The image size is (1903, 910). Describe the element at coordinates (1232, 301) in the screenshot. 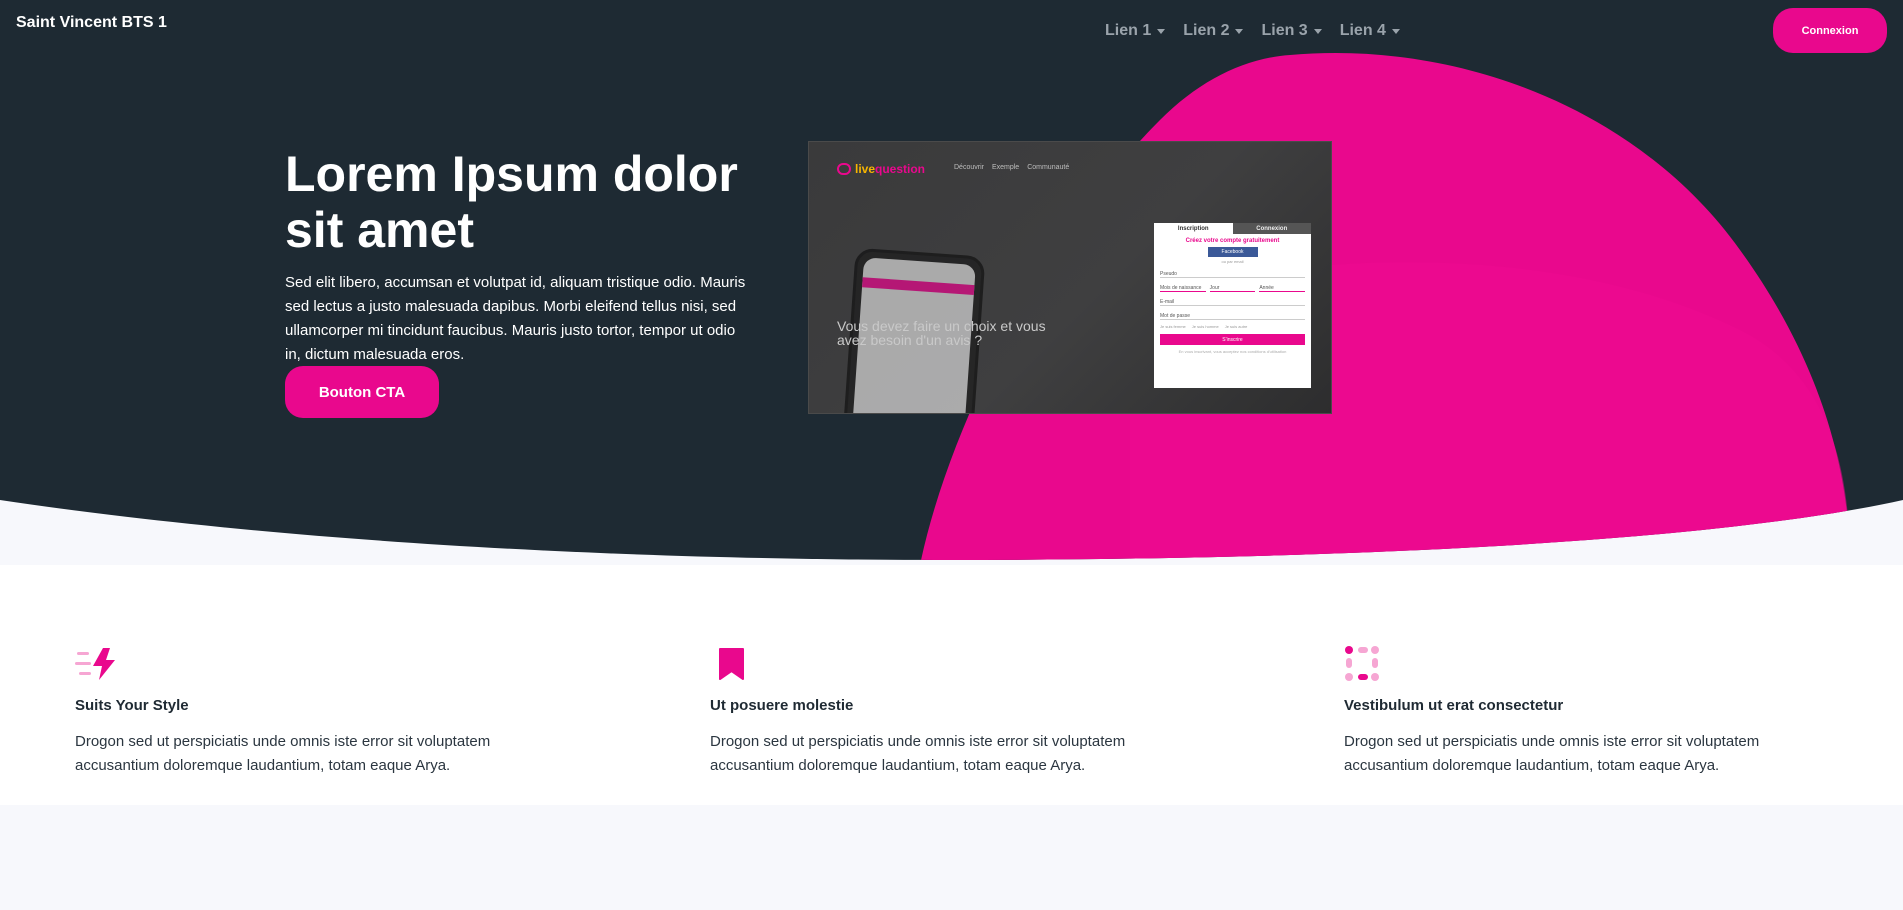

I see `email-field: E-mail` at that location.